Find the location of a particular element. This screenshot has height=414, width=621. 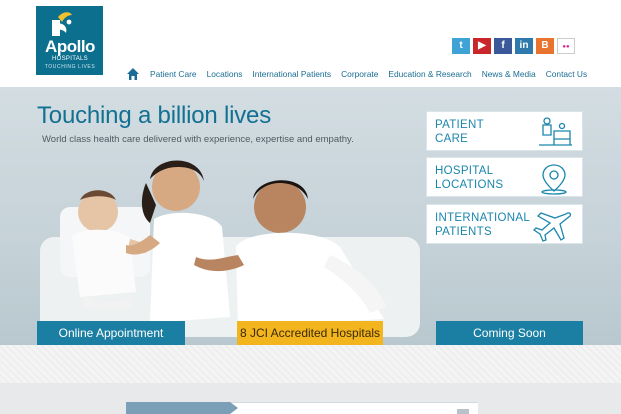

search-panel-icon is located at coordinates (463, 411).